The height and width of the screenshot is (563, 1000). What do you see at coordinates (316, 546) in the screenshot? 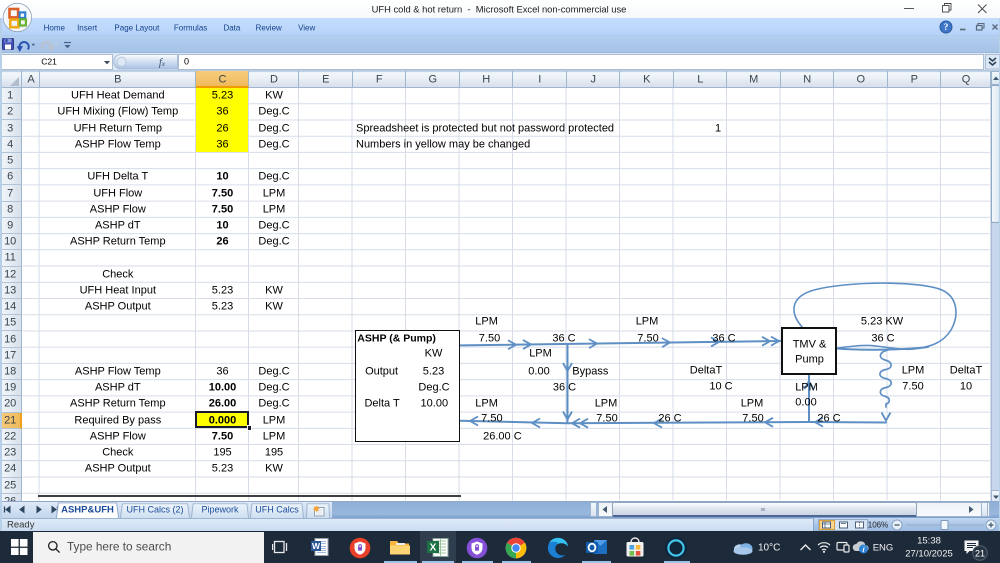
I see `svg-text: W` at bounding box center [316, 546].